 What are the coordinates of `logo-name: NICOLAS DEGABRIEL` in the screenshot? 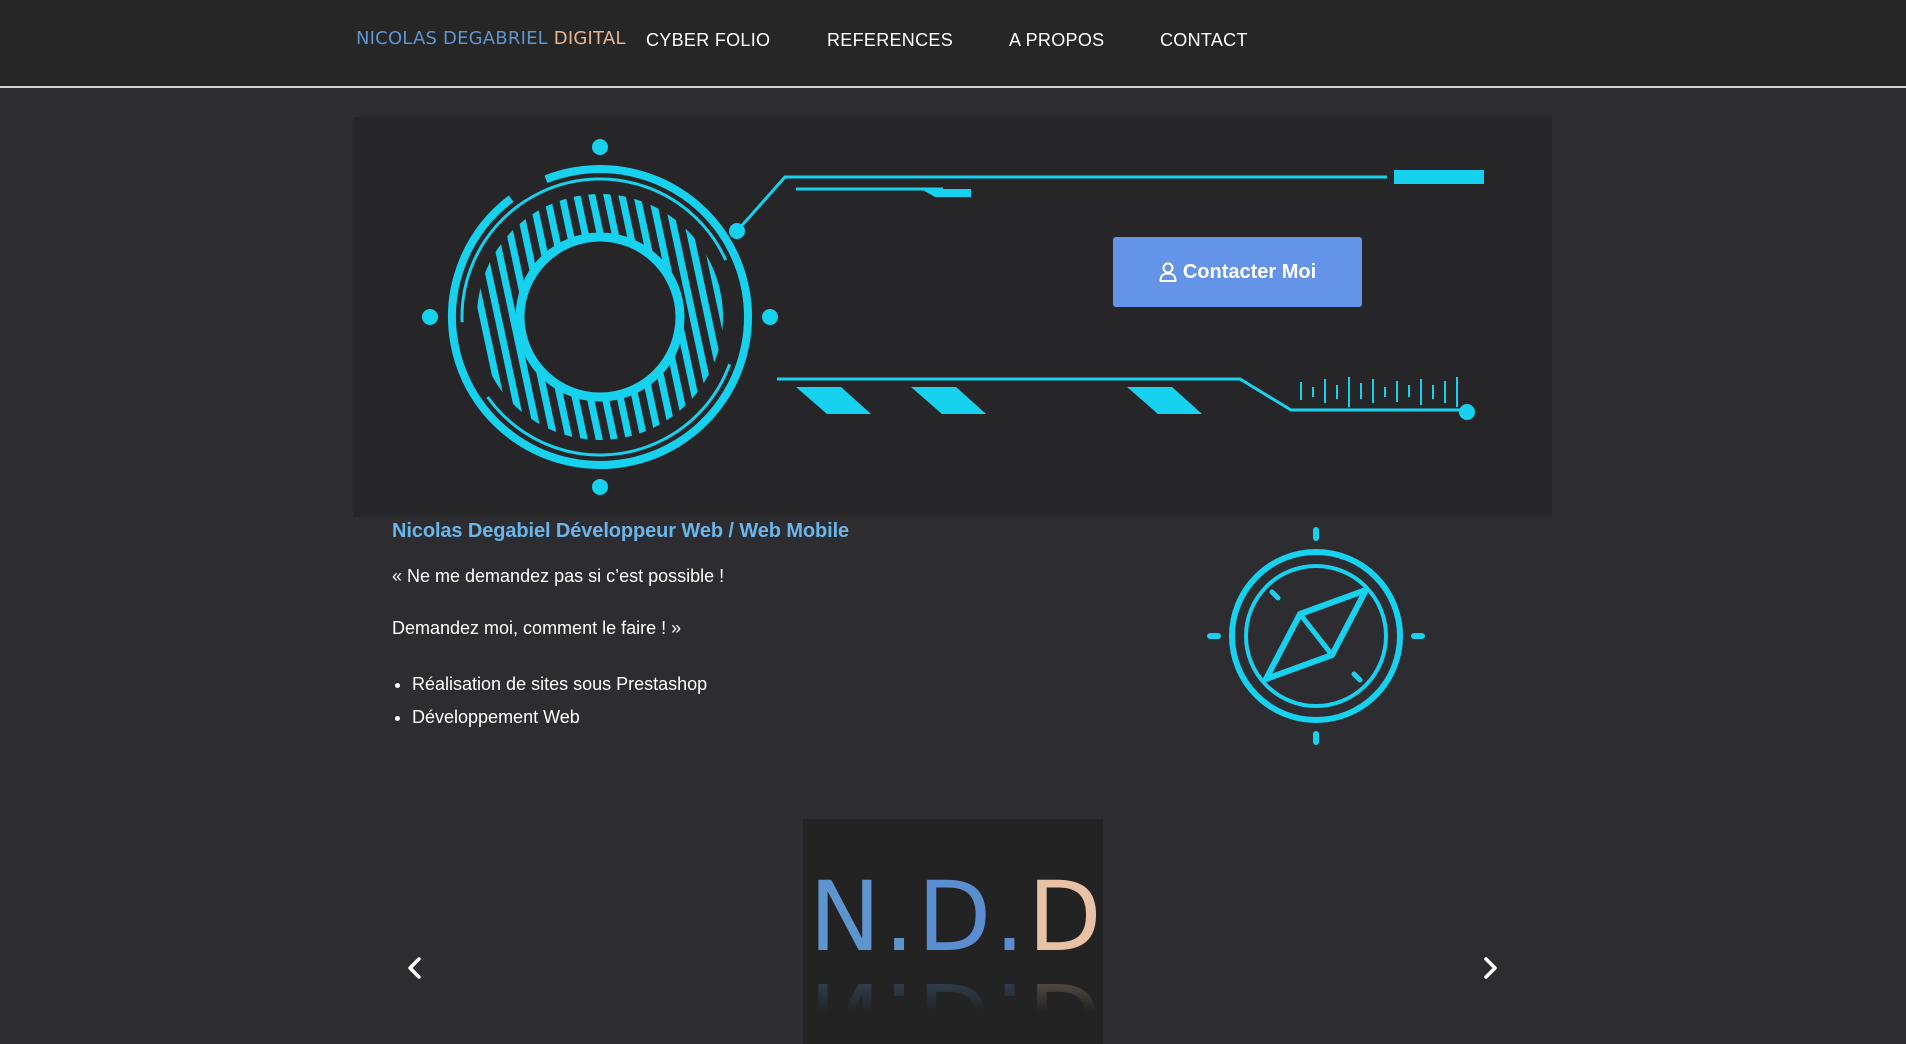 It's located at (452, 38).